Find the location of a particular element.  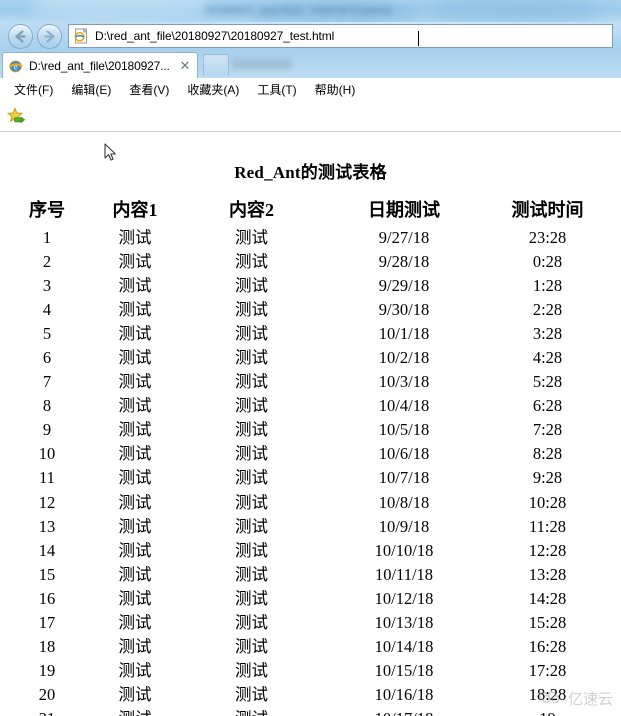

cell-time: 2:28 is located at coordinates (547, 309).